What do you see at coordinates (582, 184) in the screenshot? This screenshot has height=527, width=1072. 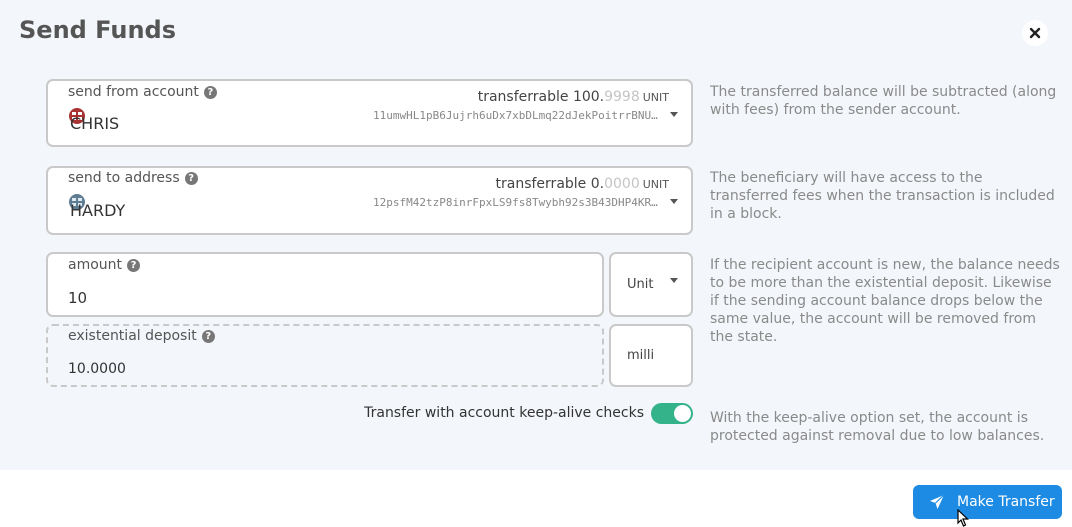 I see `send-to-transferrable: transferrable 0.0000 UNIT` at bounding box center [582, 184].